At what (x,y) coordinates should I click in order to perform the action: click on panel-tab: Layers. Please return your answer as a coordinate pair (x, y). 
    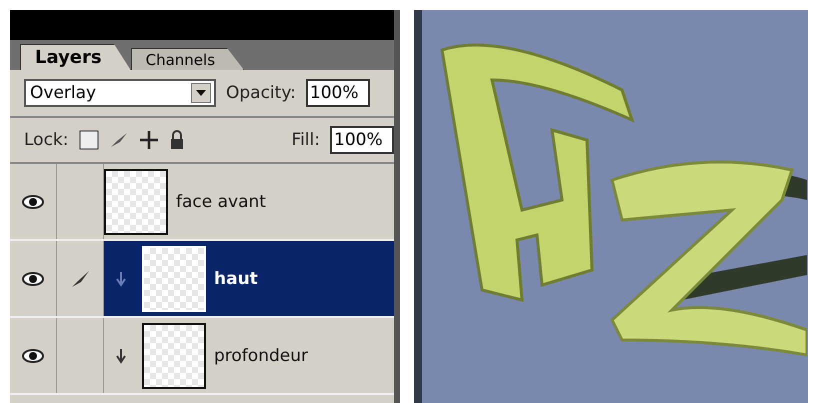
    Looking at the image, I should click on (75, 57).